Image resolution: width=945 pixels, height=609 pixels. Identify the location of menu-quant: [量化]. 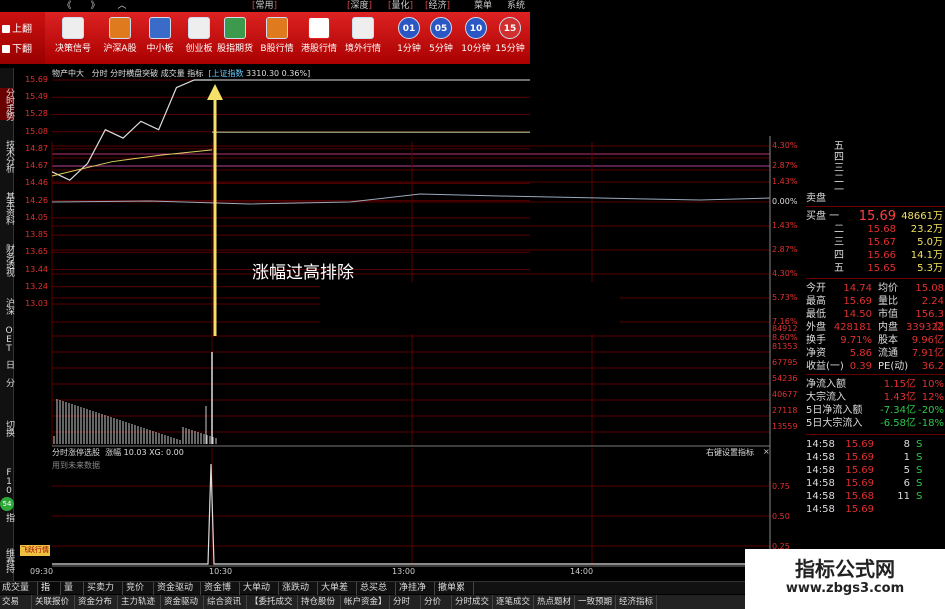
(400, 6).